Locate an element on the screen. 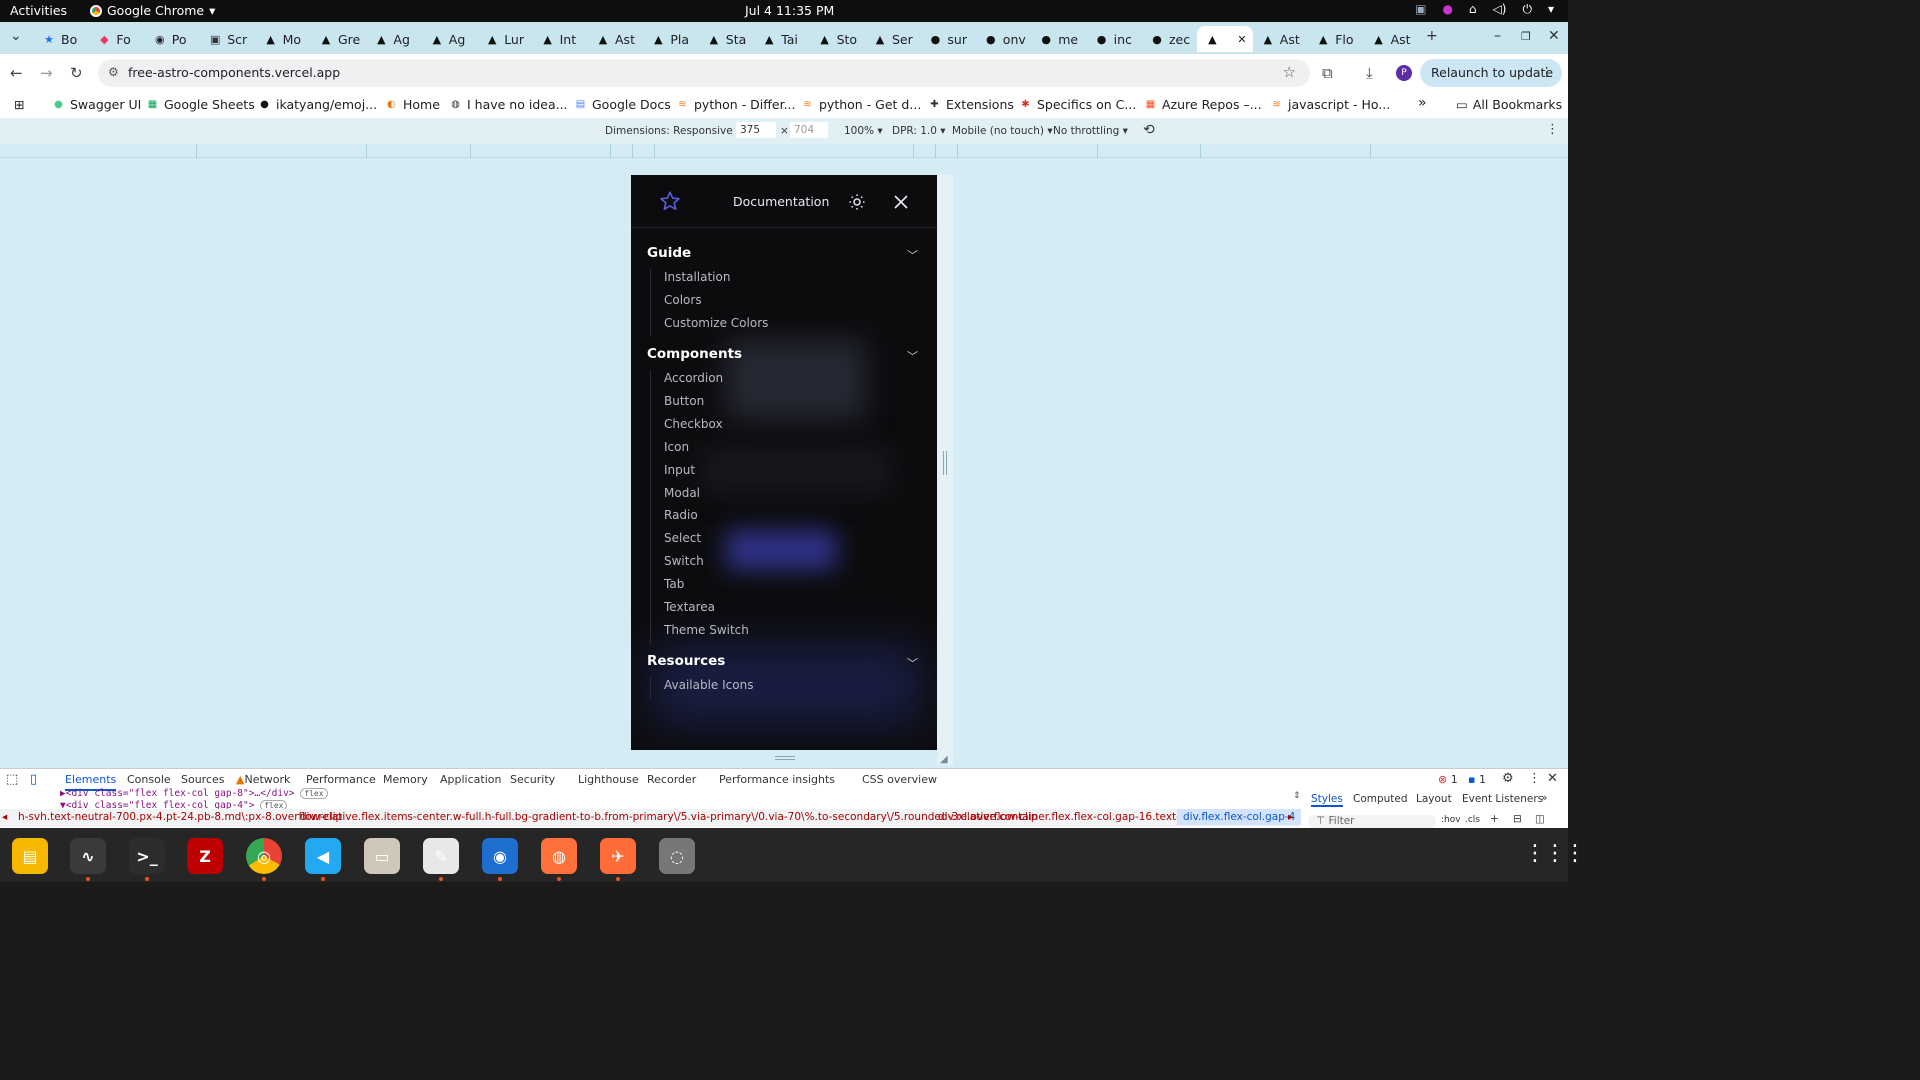  height-input: 704 is located at coordinates (809, 130).